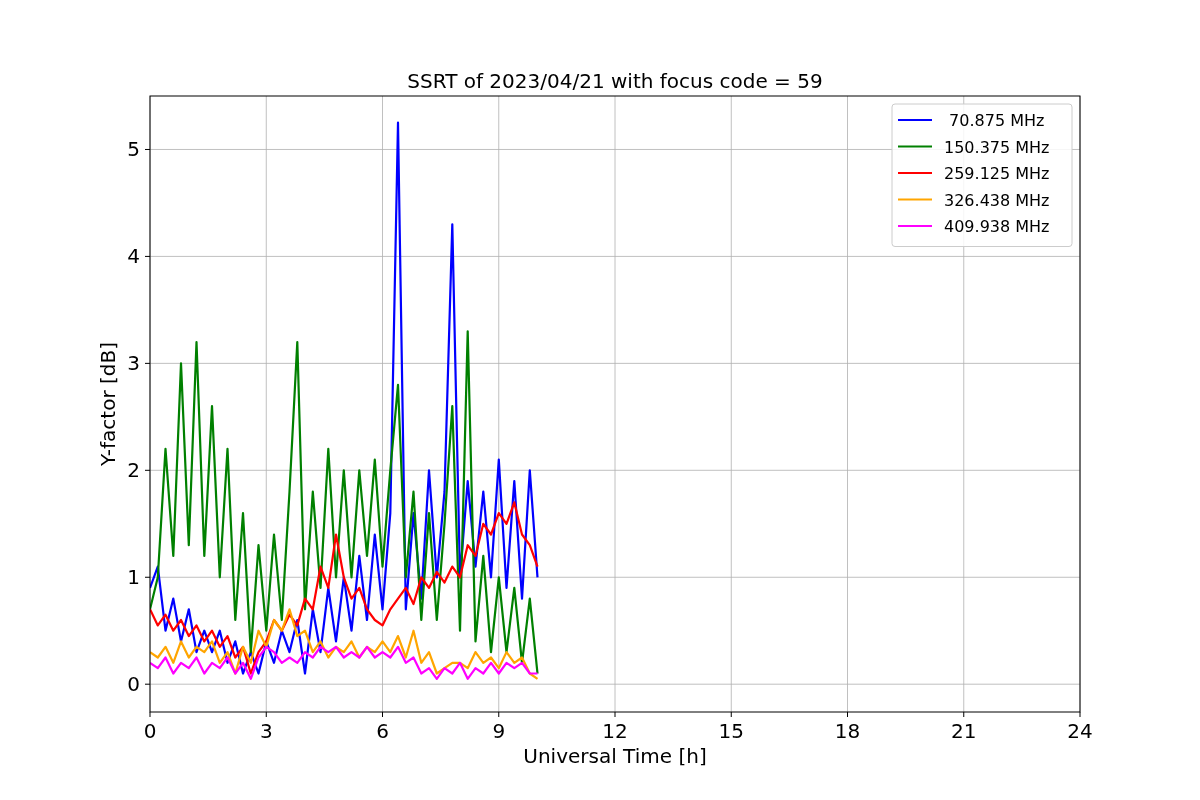 This screenshot has height=800, width=1200. Describe the element at coordinates (997, 147) in the screenshot. I see `legend-label: 150.375 MHz` at that location.